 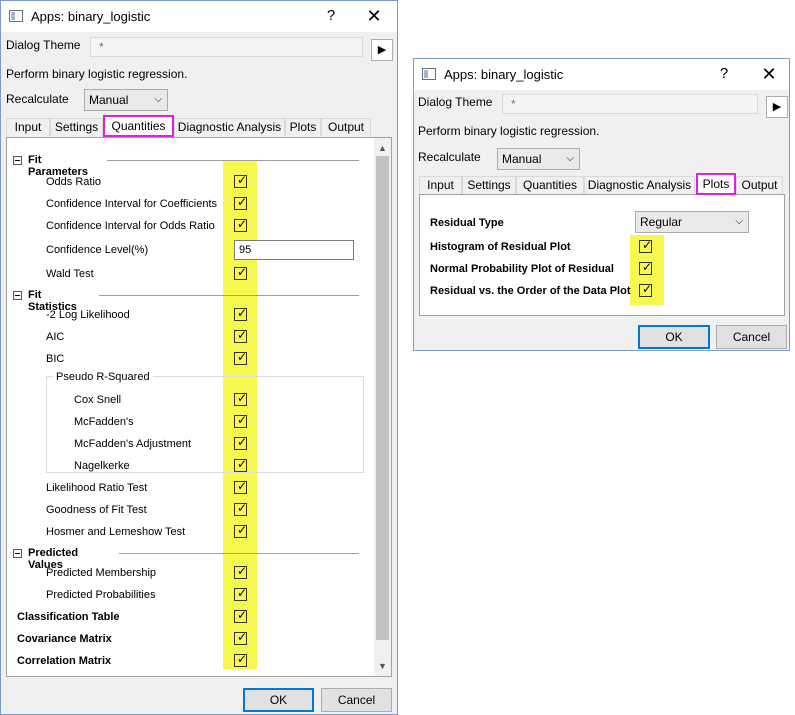 What do you see at coordinates (240, 616) in the screenshot?
I see `classification-table-checkbox: ✓` at bounding box center [240, 616].